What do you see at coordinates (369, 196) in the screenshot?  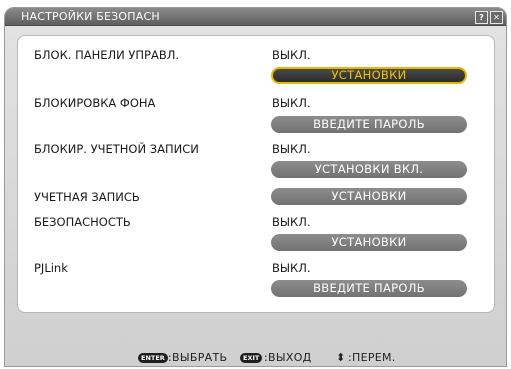 I see `account-settings-button: УСТАНОВКИ` at bounding box center [369, 196].